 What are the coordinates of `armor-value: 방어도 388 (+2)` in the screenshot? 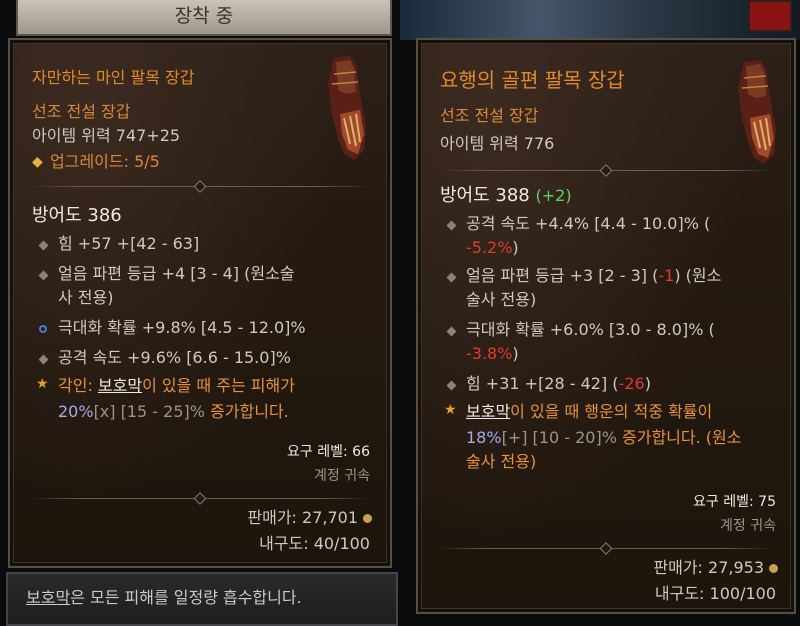 It's located at (506, 195).